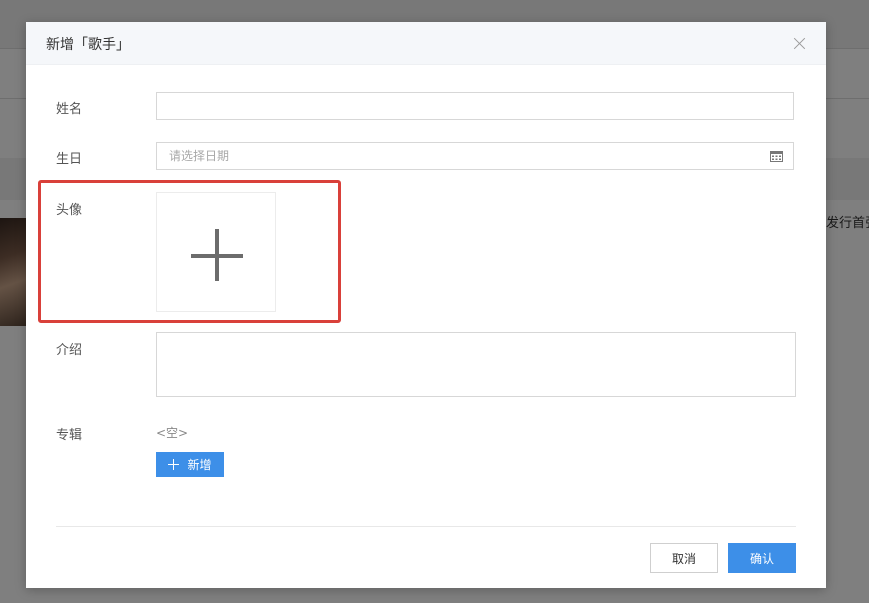 Image resolution: width=869 pixels, height=603 pixels. Describe the element at coordinates (174, 464) in the screenshot. I see `plus-icon` at that location.